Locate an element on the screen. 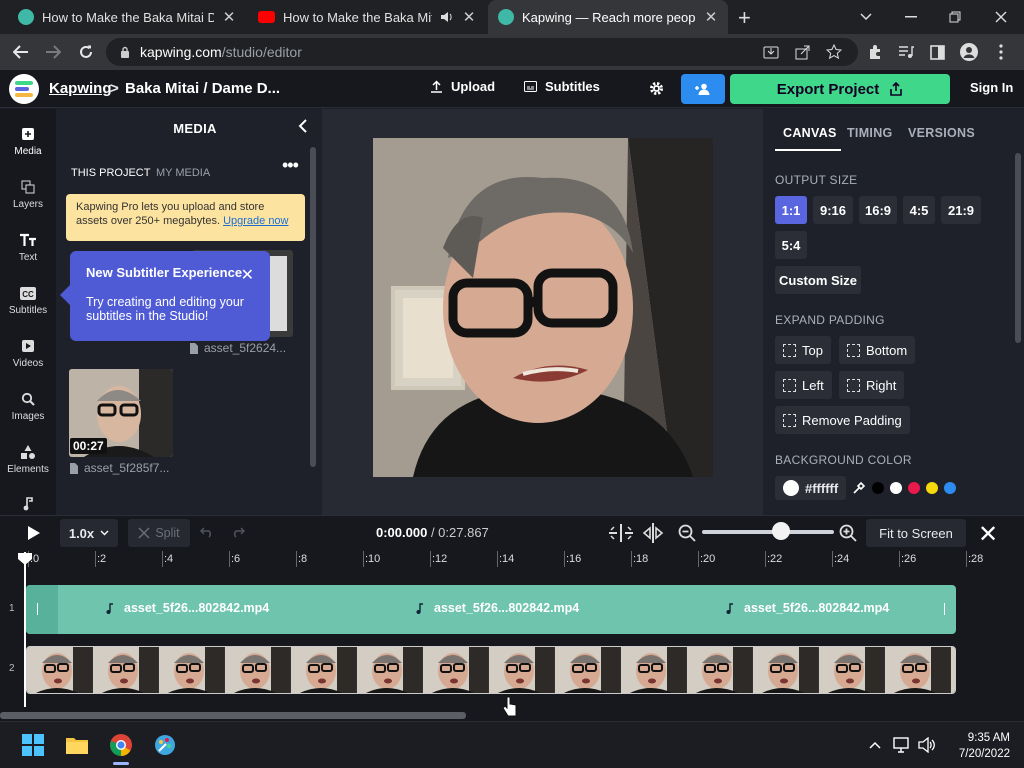 The height and width of the screenshot is (768, 1024). pad-left-button: Left is located at coordinates (803, 385).